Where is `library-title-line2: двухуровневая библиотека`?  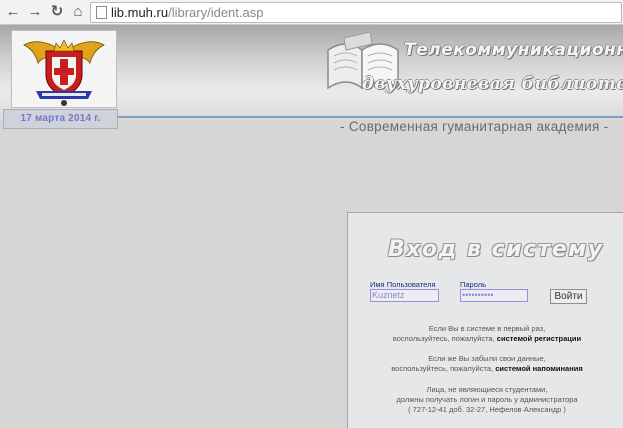 library-title-line2: двухуровневая библиотека is located at coordinates (492, 84).